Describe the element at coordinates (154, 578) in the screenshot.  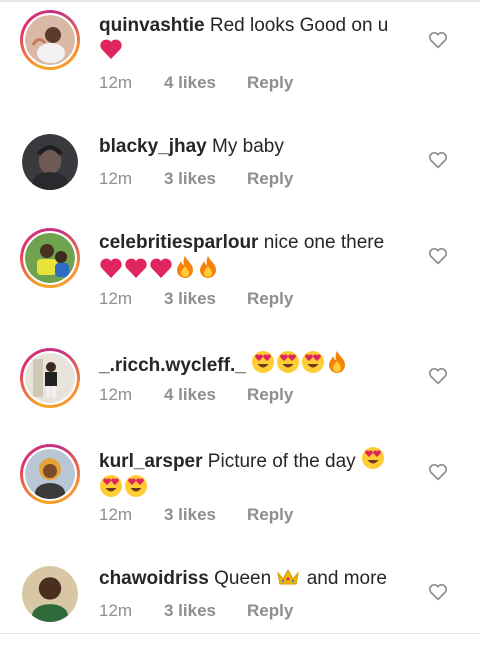
I see `comment-username: chawoidriss` at that location.